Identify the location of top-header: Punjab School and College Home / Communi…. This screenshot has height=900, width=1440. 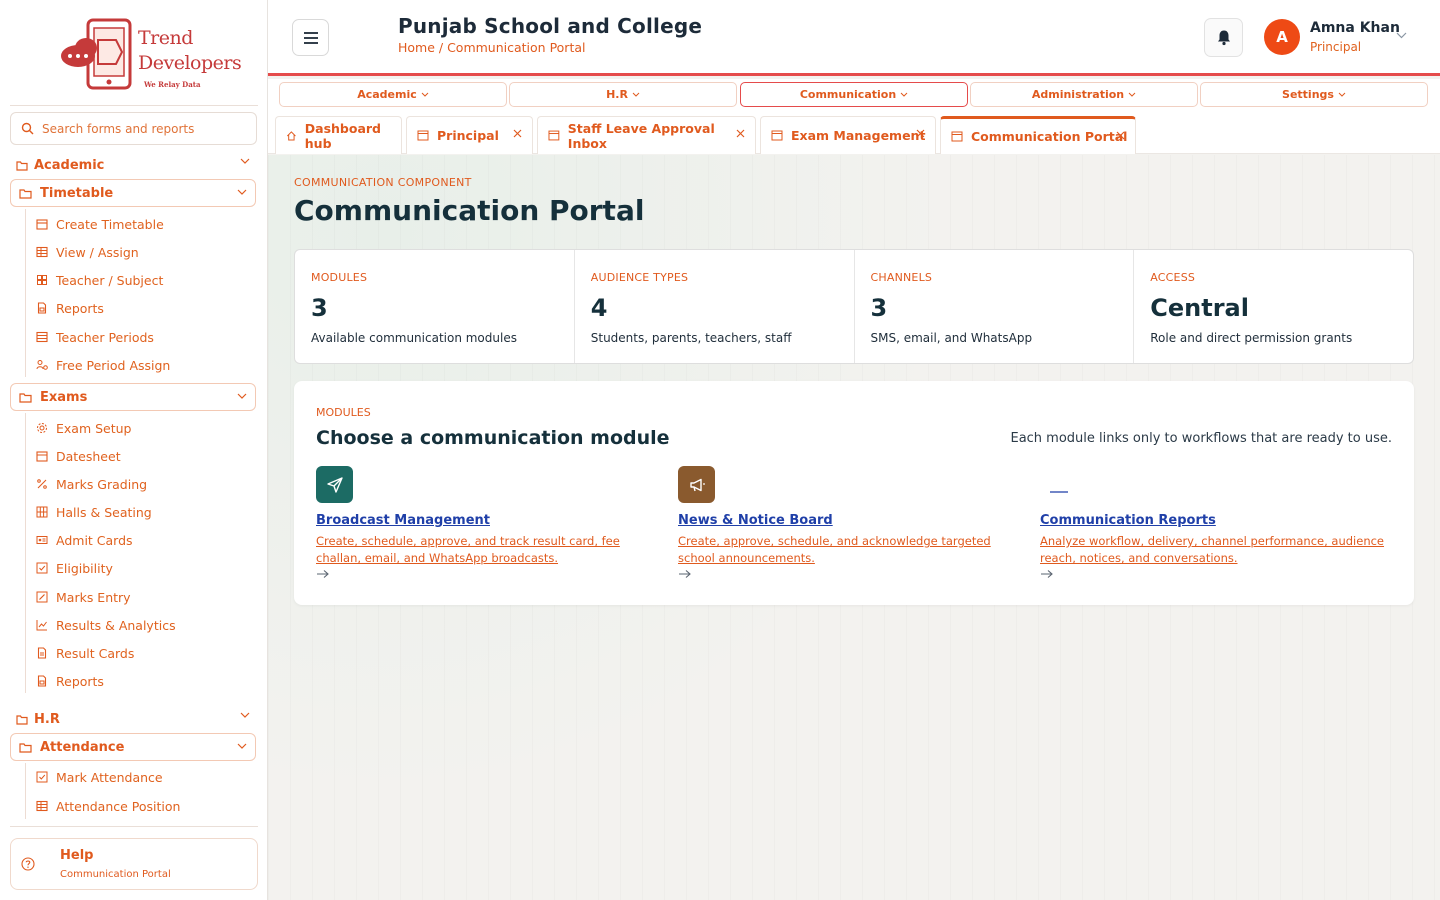
(854, 38).